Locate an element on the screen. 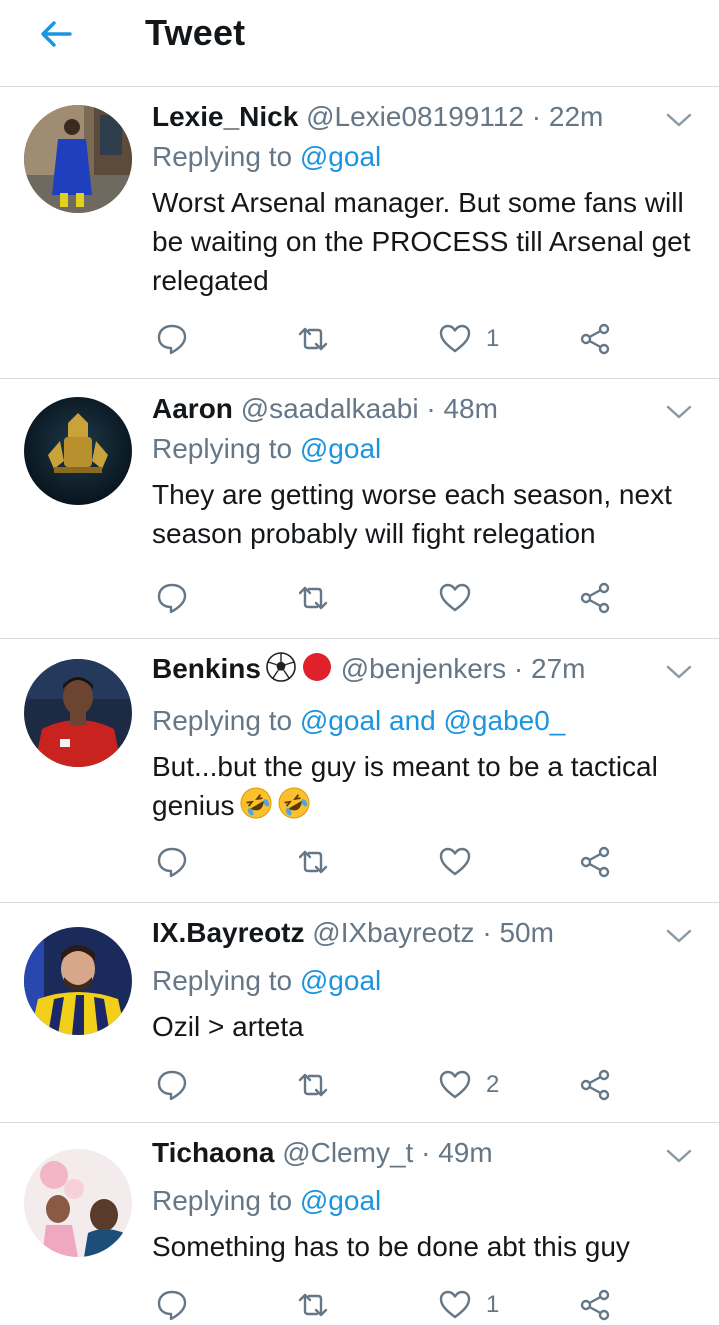 The image size is (719, 1325). reply-header: IX.Bayreotz @IXbayreotz · 50m is located at coordinates (405, 933).